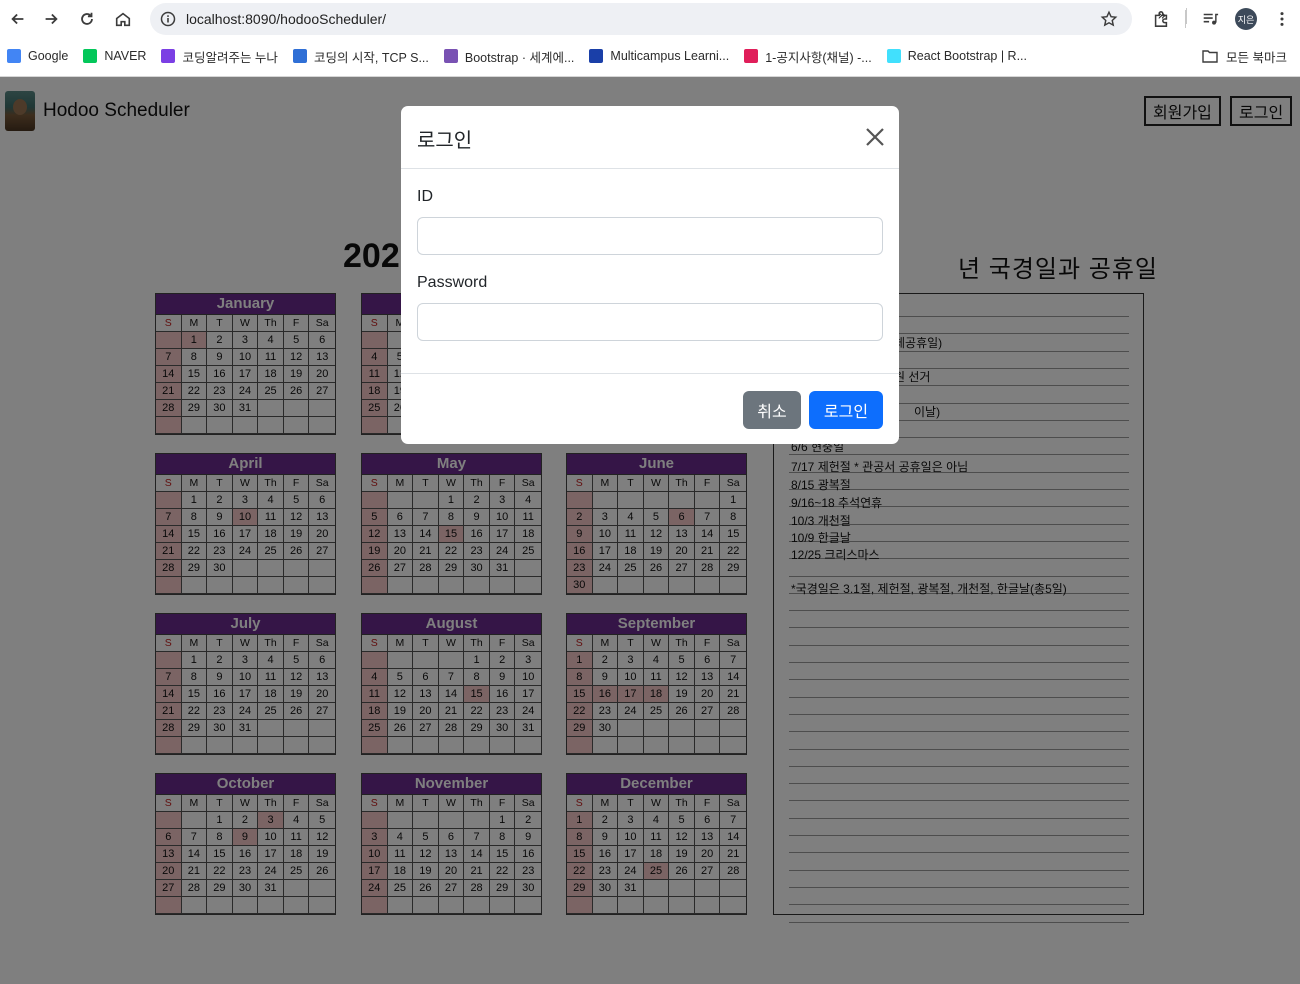  Describe the element at coordinates (125, 56) in the screenshot. I see `bookmark-label: NAVER` at that location.